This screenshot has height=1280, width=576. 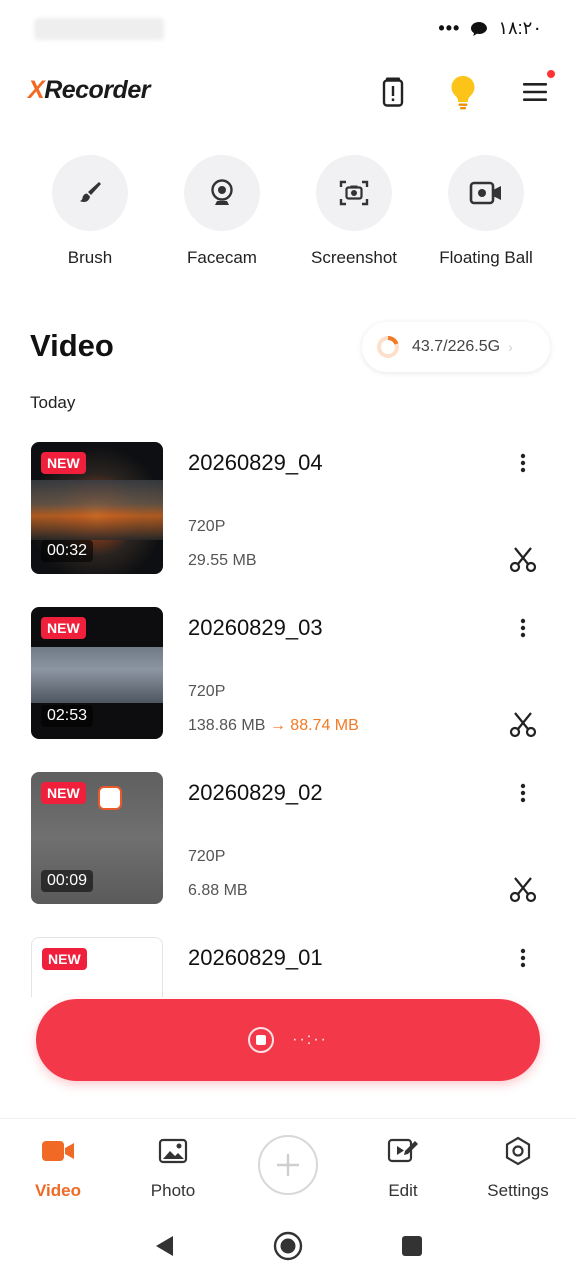 I want to click on video-name: 20260829_03, so click(x=255, y=627).